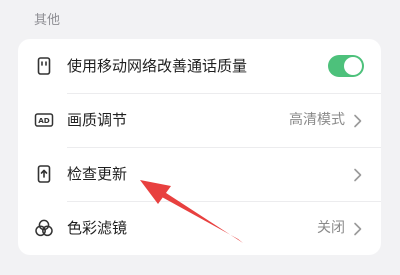  What do you see at coordinates (44, 228) in the screenshot?
I see `color-filter-icon` at bounding box center [44, 228].